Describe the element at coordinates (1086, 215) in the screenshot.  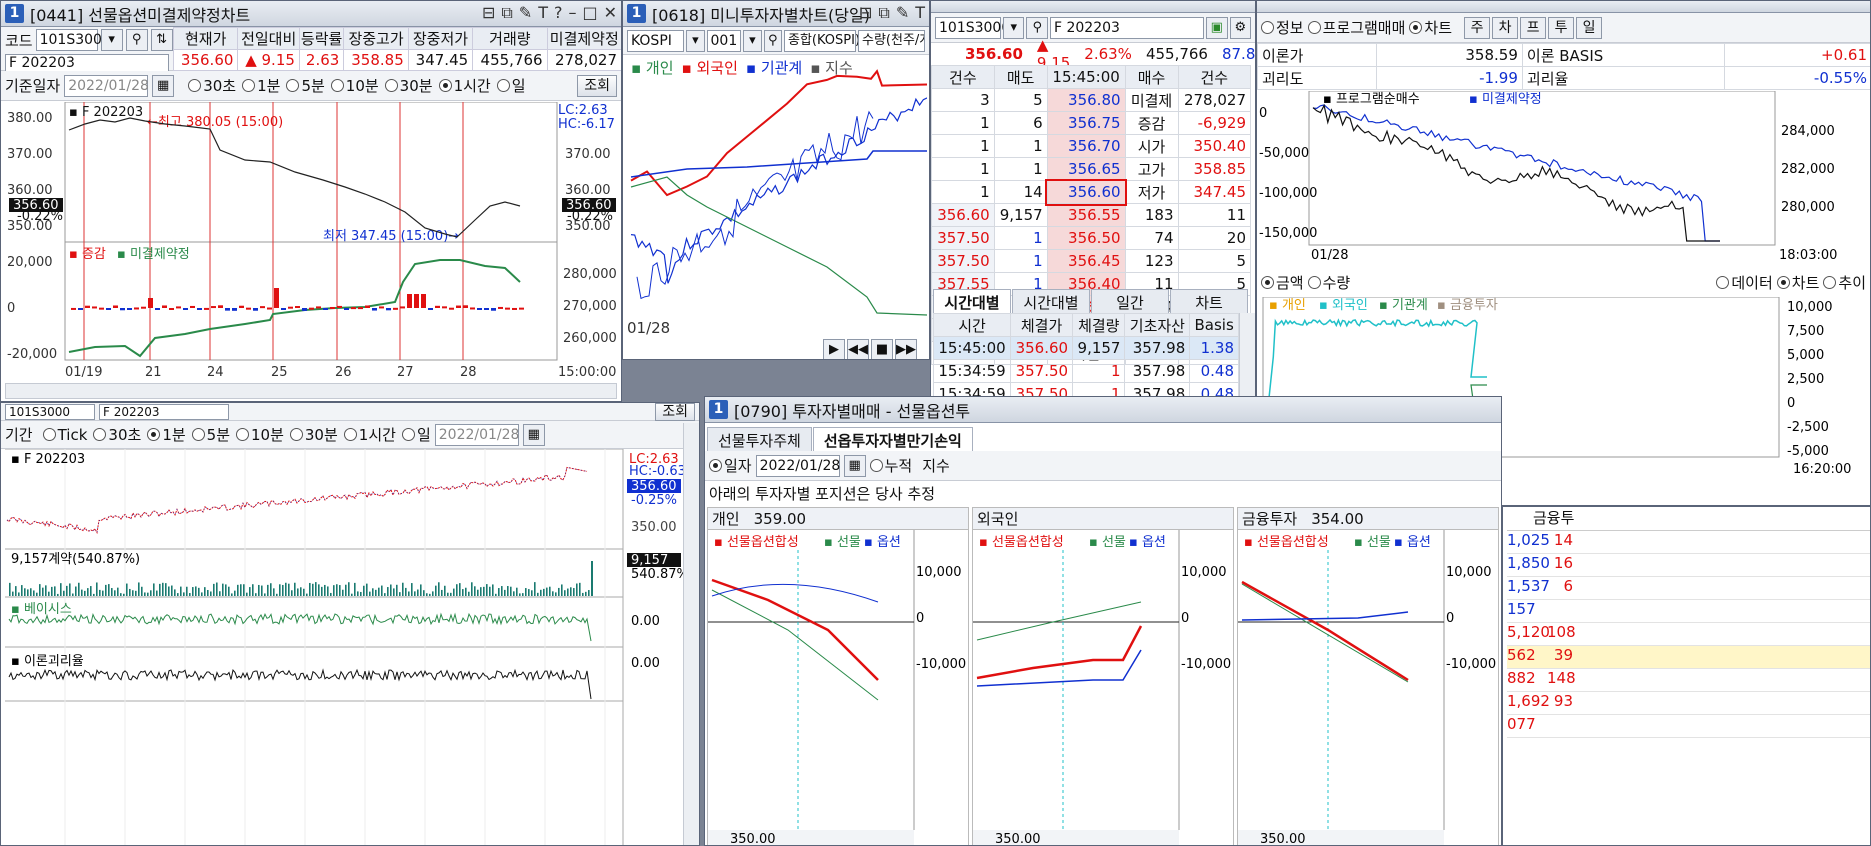
I see `bid-price: 356.55` at that location.